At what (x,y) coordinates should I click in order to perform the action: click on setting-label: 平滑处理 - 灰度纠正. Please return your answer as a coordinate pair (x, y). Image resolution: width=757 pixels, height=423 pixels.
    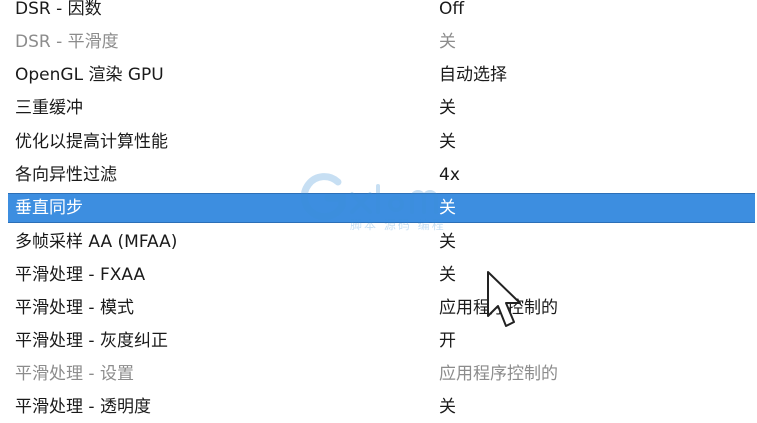
    Looking at the image, I should click on (91, 341).